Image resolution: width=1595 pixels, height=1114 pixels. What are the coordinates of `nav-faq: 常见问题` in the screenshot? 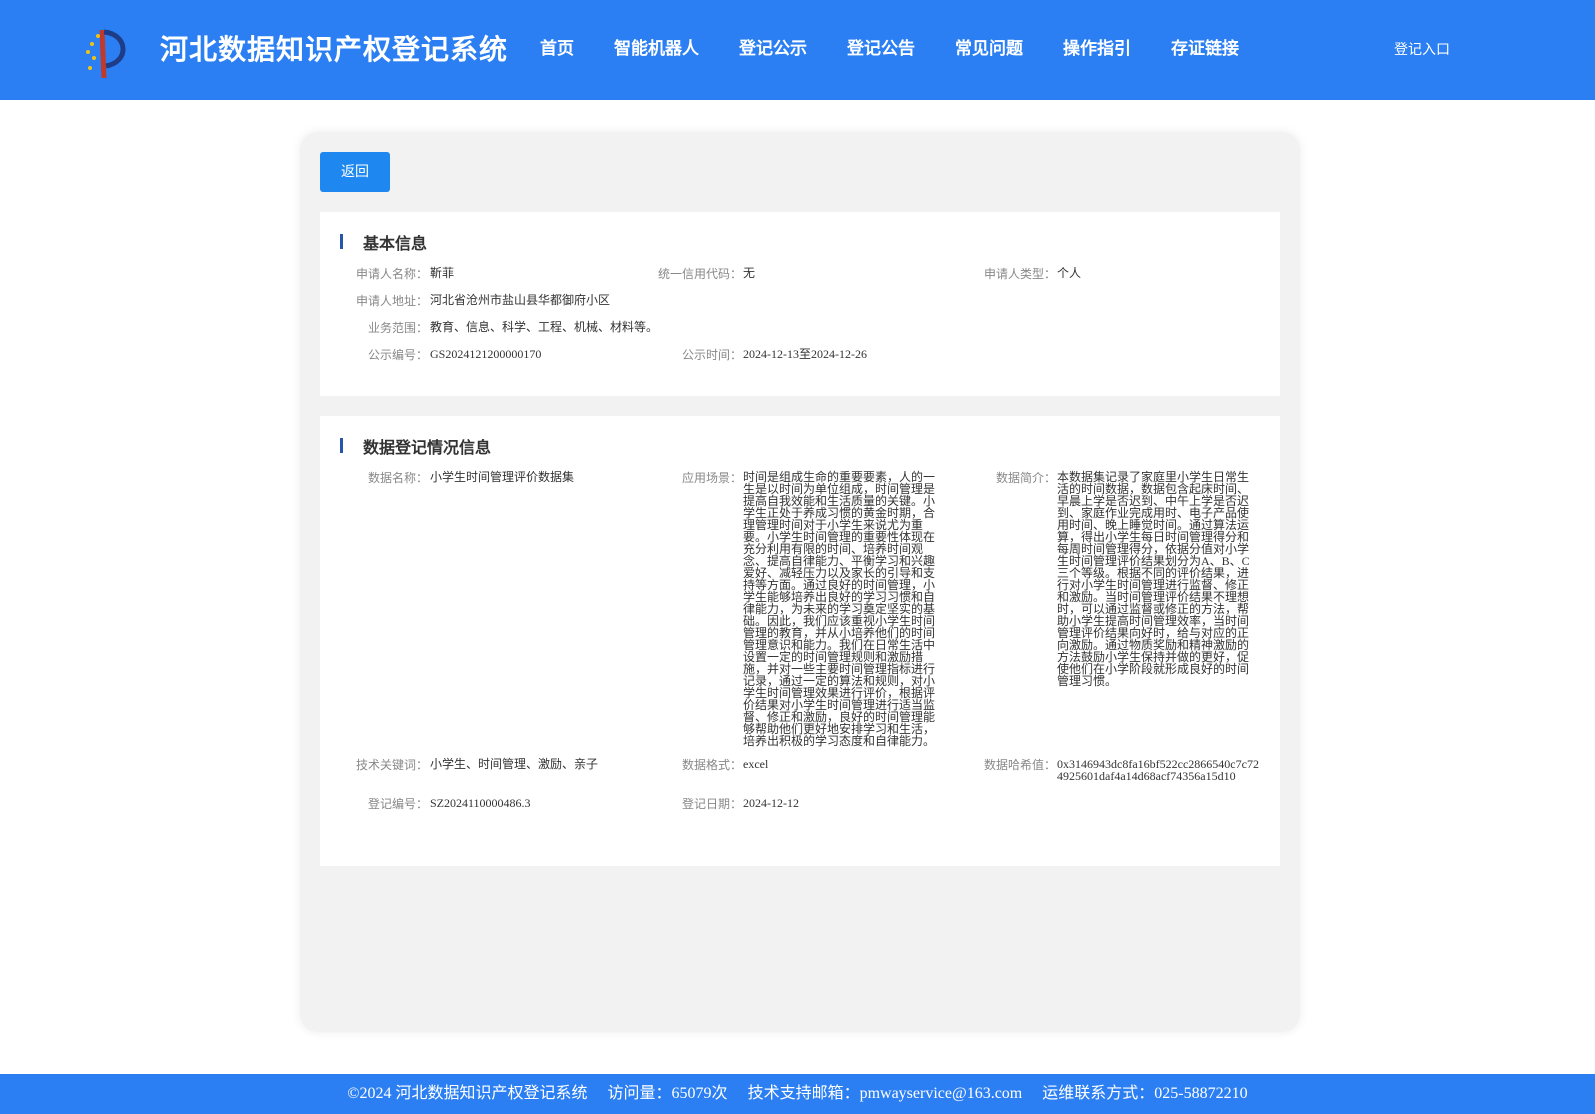 It's located at (989, 46).